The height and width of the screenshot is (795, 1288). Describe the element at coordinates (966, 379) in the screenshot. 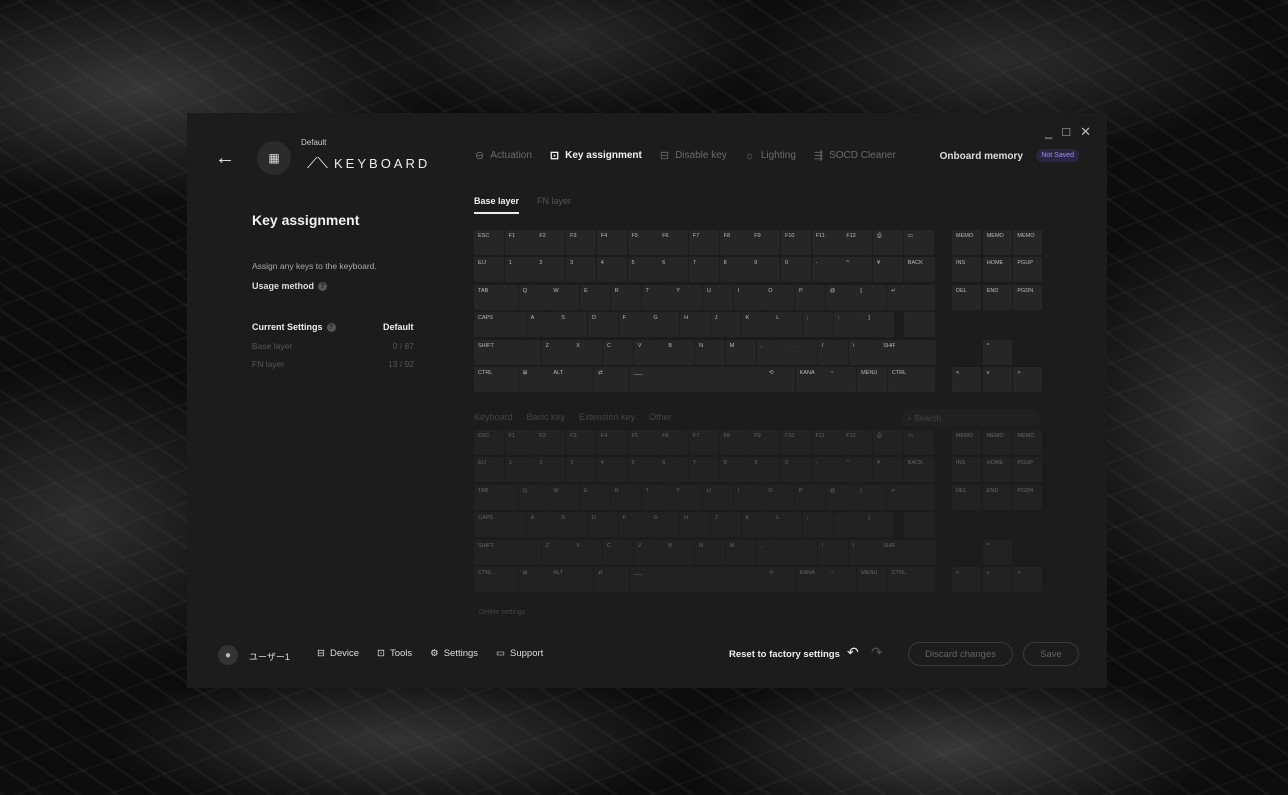

I see `key-cap: <` at that location.